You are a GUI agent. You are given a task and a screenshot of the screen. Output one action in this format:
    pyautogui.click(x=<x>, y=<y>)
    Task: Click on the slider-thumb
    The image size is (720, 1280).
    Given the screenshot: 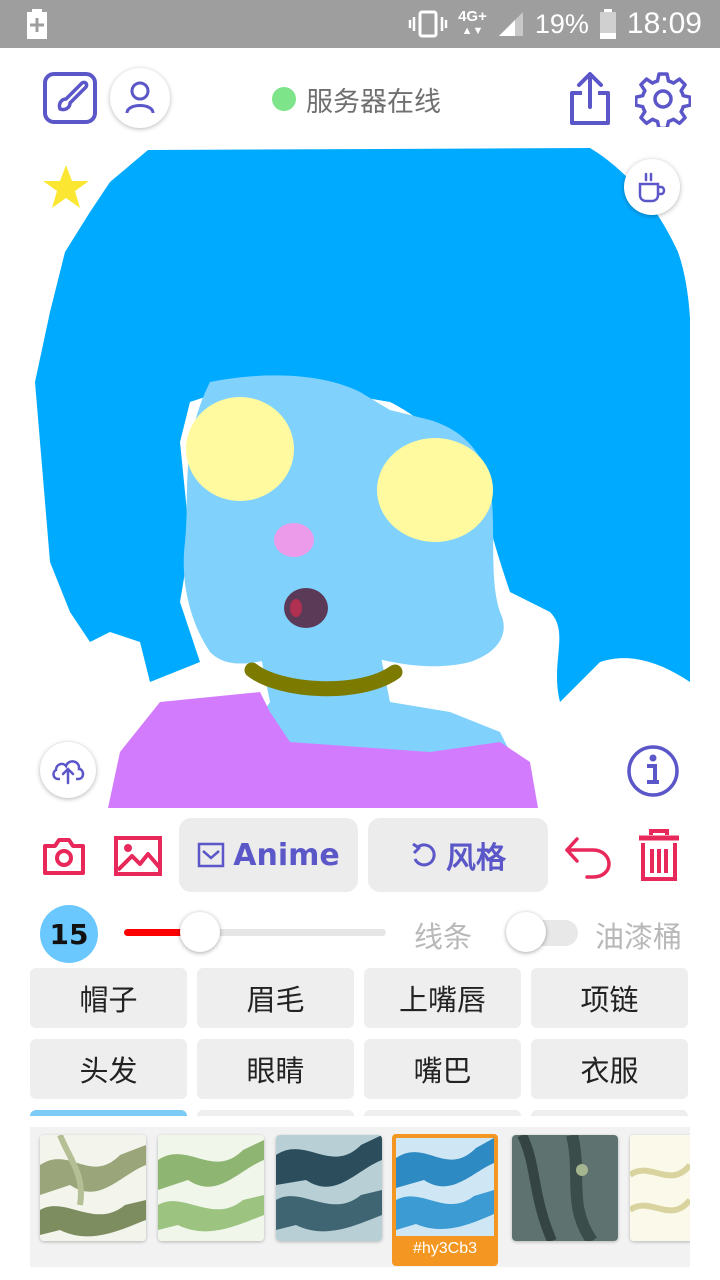 What is the action you would take?
    pyautogui.click(x=200, y=932)
    